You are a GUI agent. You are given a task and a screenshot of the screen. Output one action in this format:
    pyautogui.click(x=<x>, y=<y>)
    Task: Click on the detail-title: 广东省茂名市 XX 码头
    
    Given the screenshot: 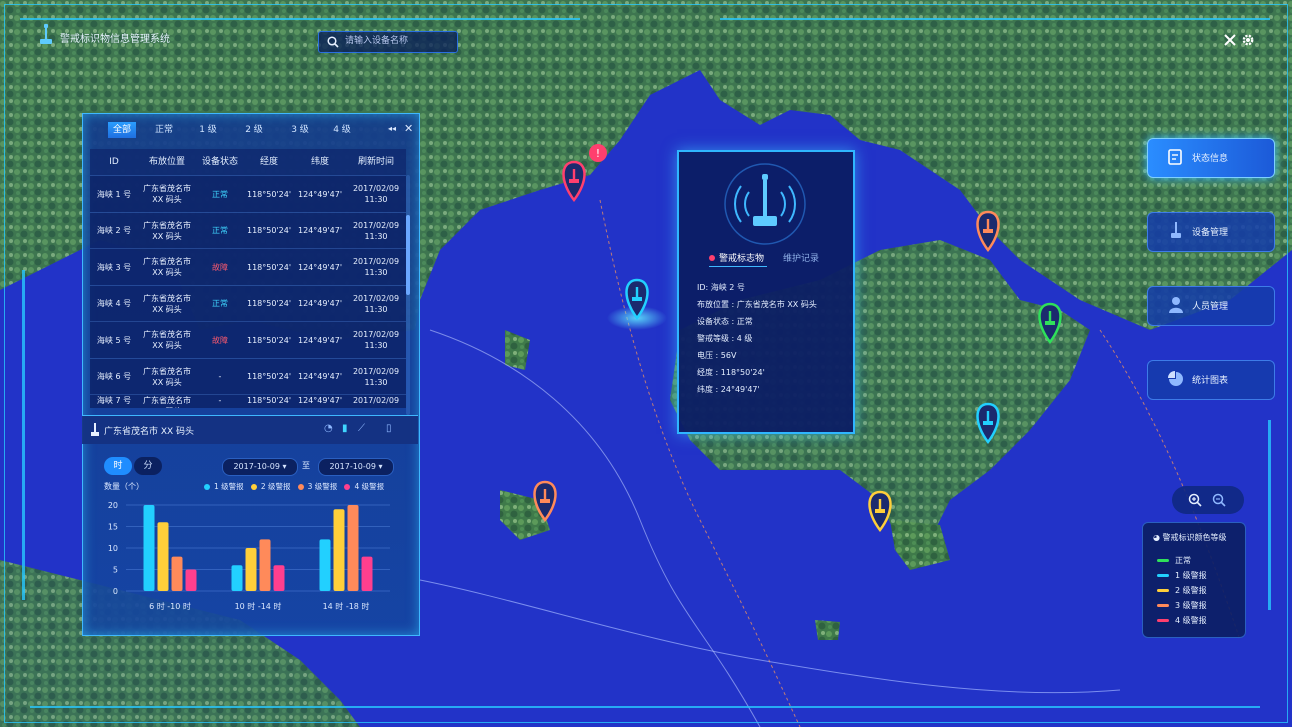 What is the action you would take?
    pyautogui.click(x=149, y=432)
    